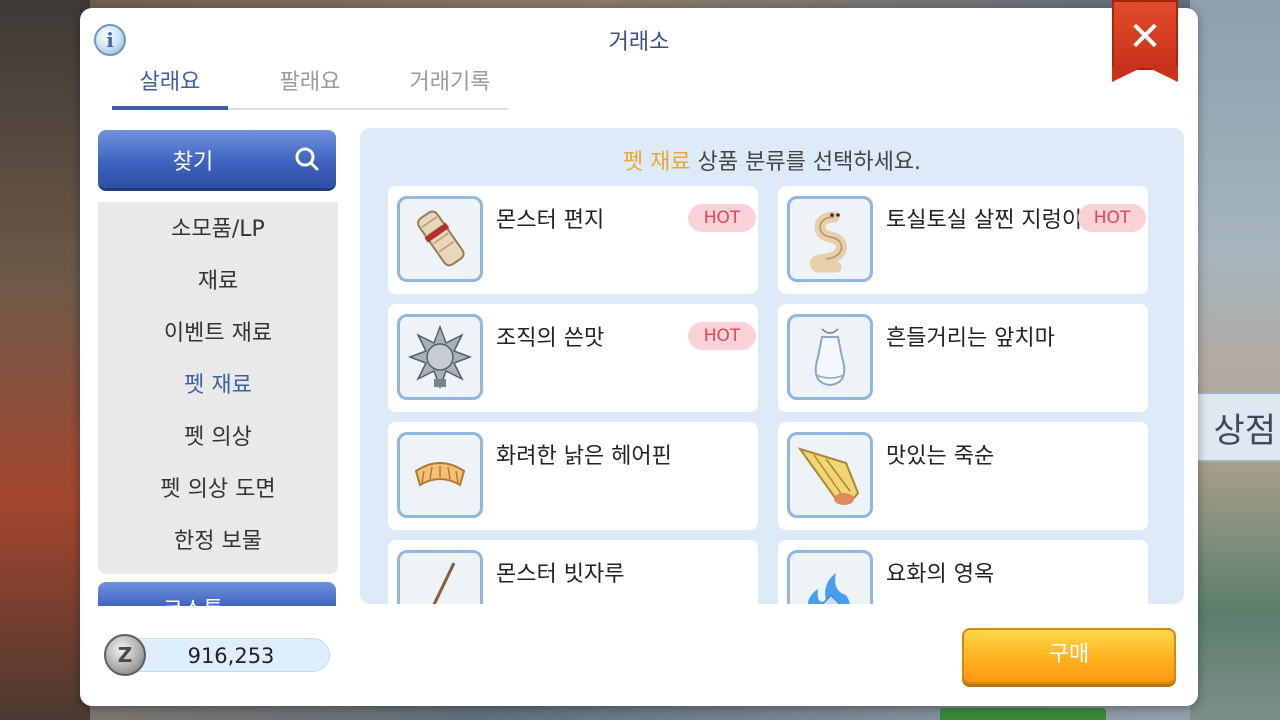 The image size is (1280, 720). I want to click on category-pet-materials: 펫 재료, so click(218, 386).